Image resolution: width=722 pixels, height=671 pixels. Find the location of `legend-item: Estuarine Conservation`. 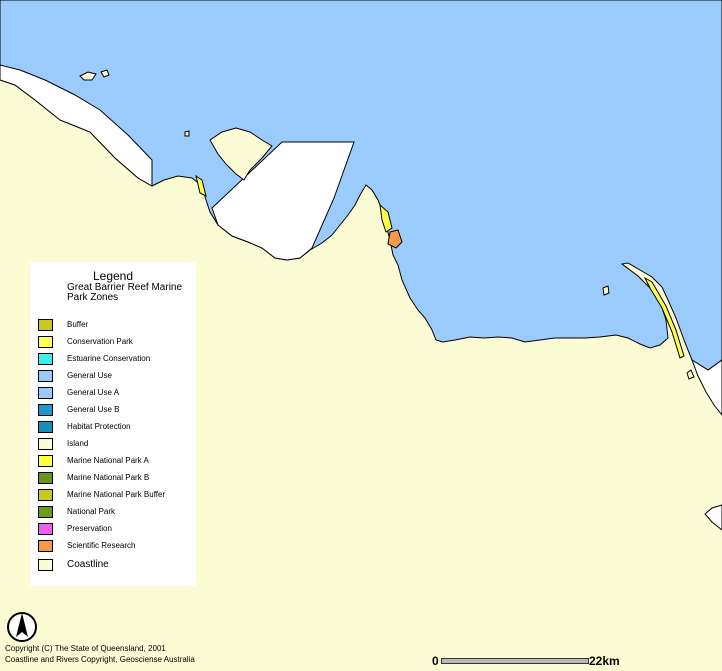

legend-item: Estuarine Conservation is located at coordinates (116, 360).